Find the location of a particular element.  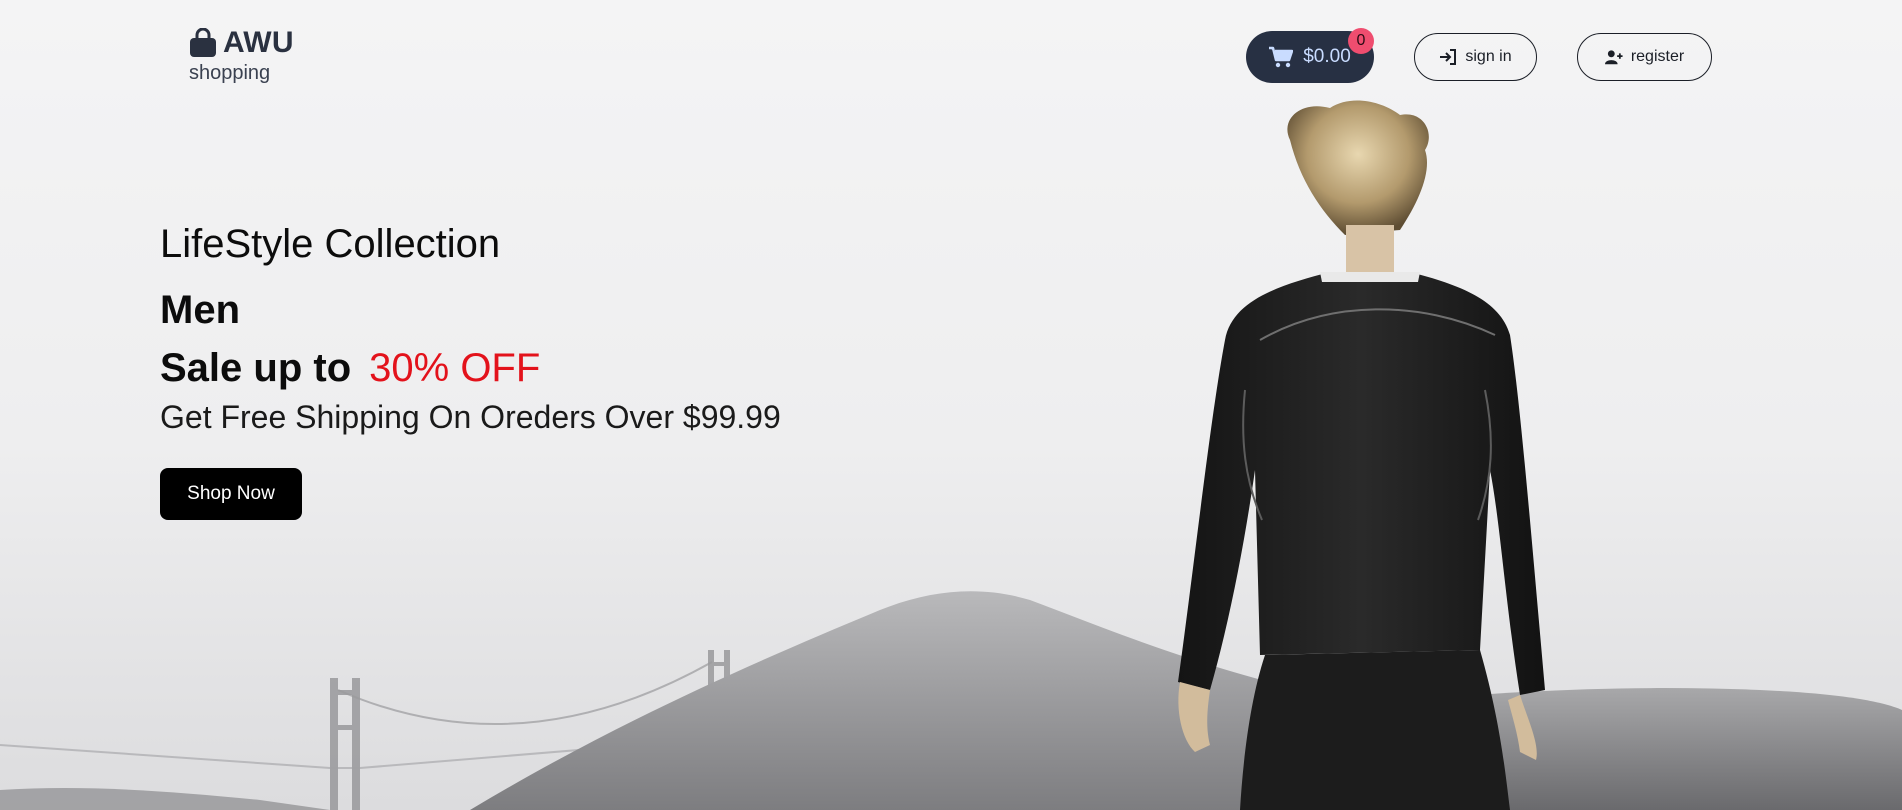

brand-logo: AWU shopping is located at coordinates (241, 55).